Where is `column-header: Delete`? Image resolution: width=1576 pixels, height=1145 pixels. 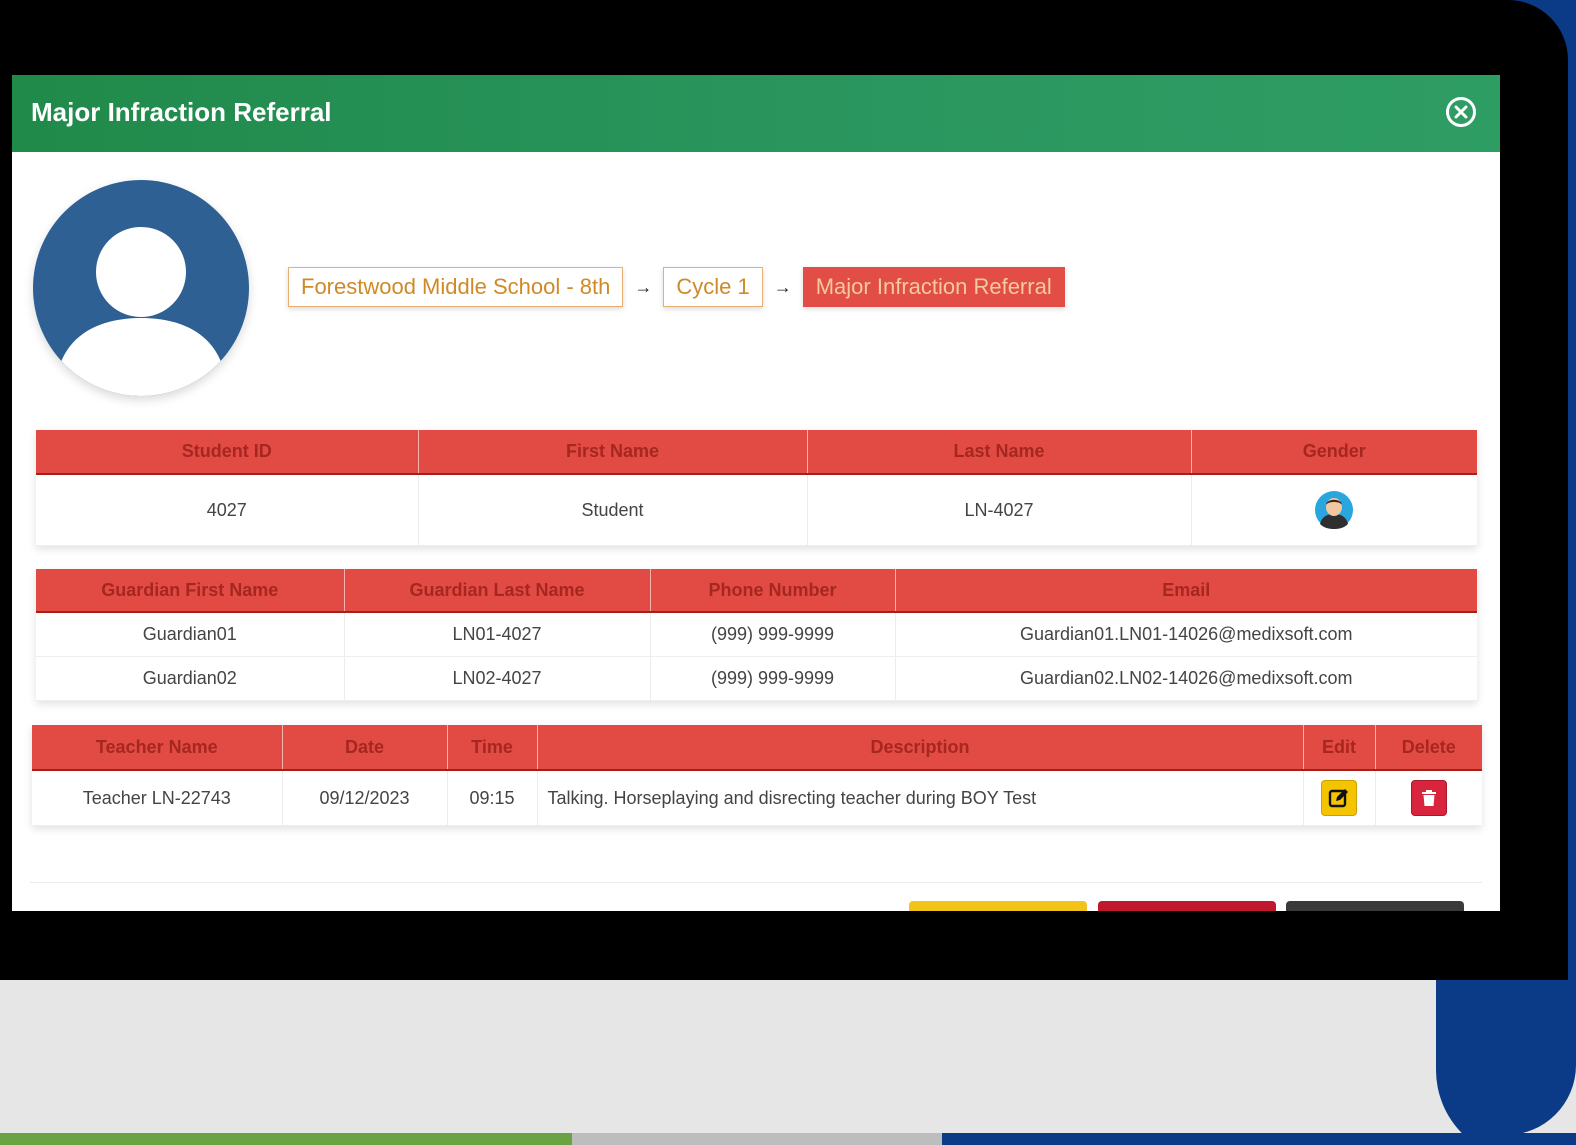 column-header: Delete is located at coordinates (1428, 748).